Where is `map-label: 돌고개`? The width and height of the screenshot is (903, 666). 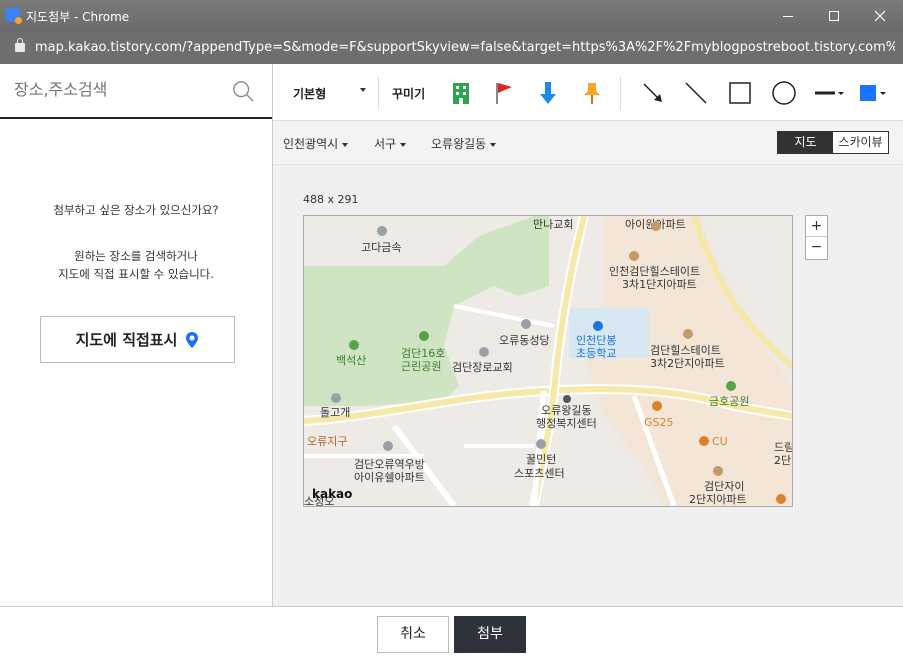 map-label: 돌고개 is located at coordinates (335, 412).